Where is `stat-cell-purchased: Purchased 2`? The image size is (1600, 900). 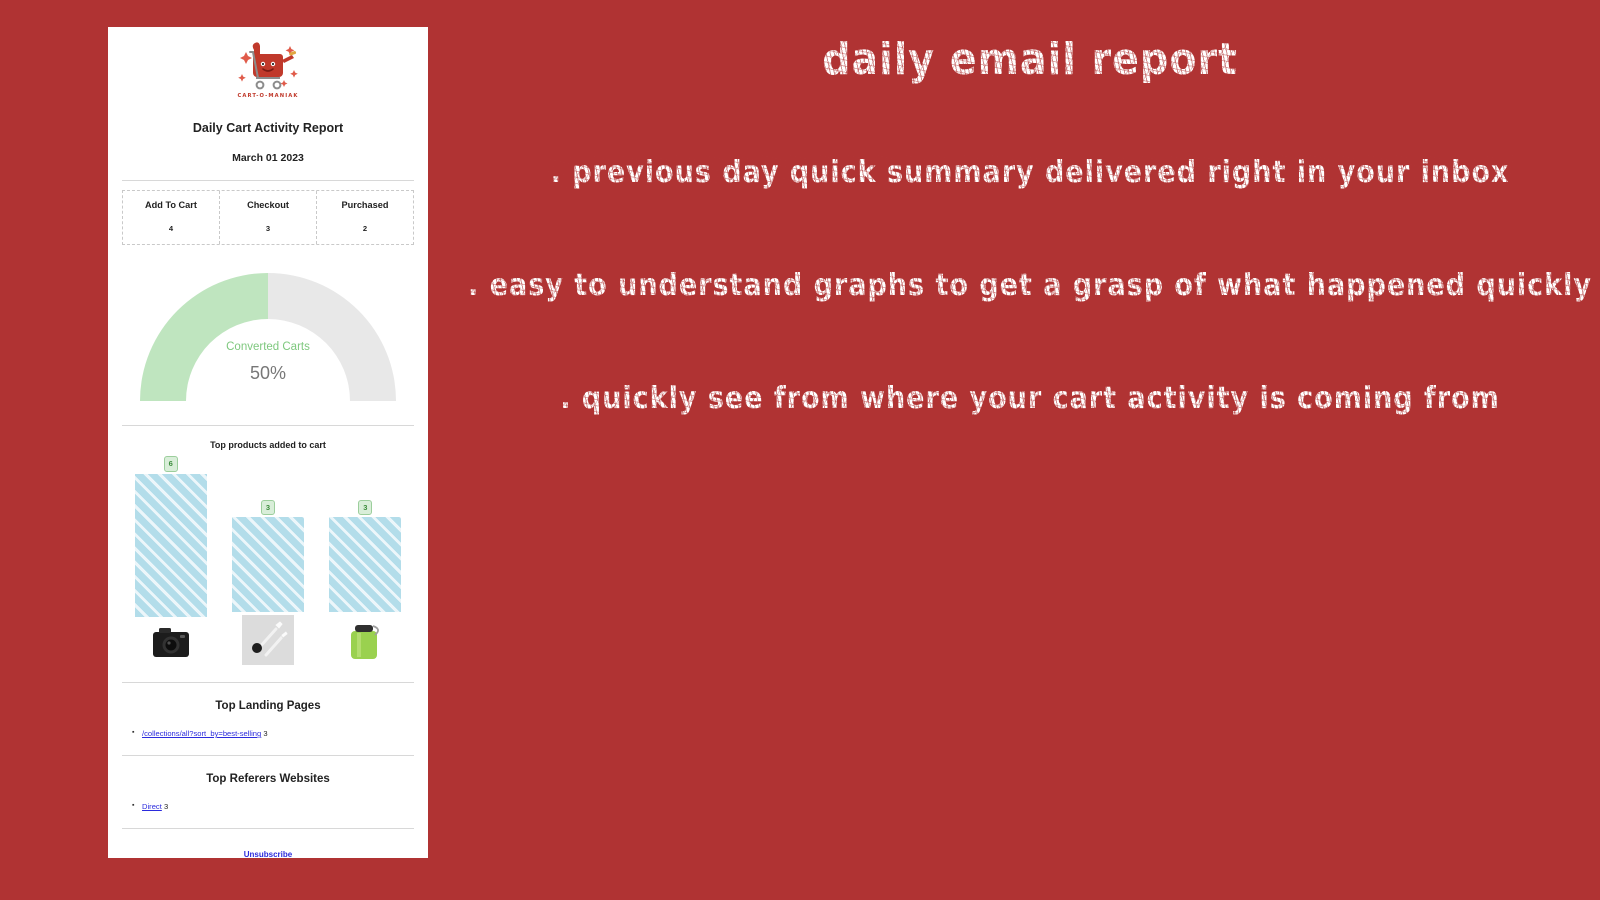 stat-cell-purchased: Purchased 2 is located at coordinates (365, 217).